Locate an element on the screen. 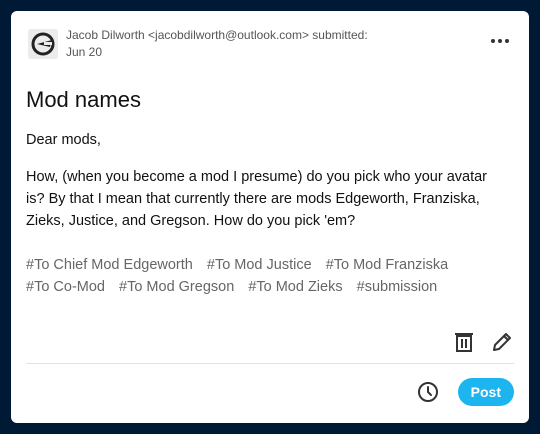  more-horizontal-icon is located at coordinates (500, 41).